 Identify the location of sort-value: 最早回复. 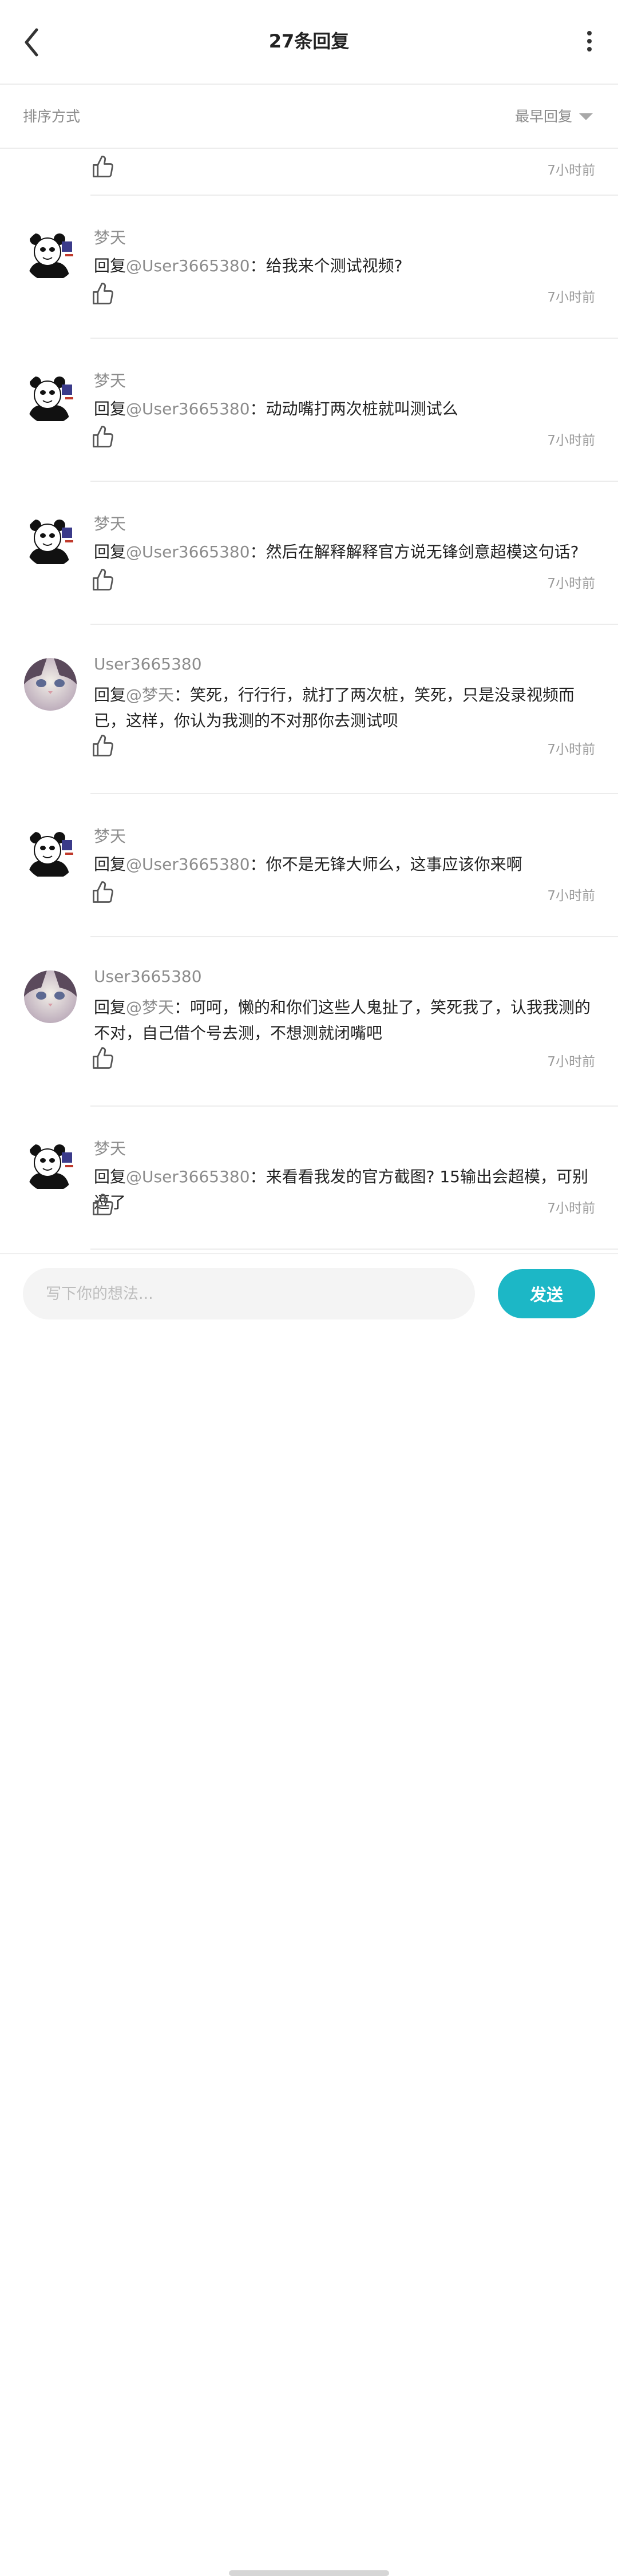
(543, 117).